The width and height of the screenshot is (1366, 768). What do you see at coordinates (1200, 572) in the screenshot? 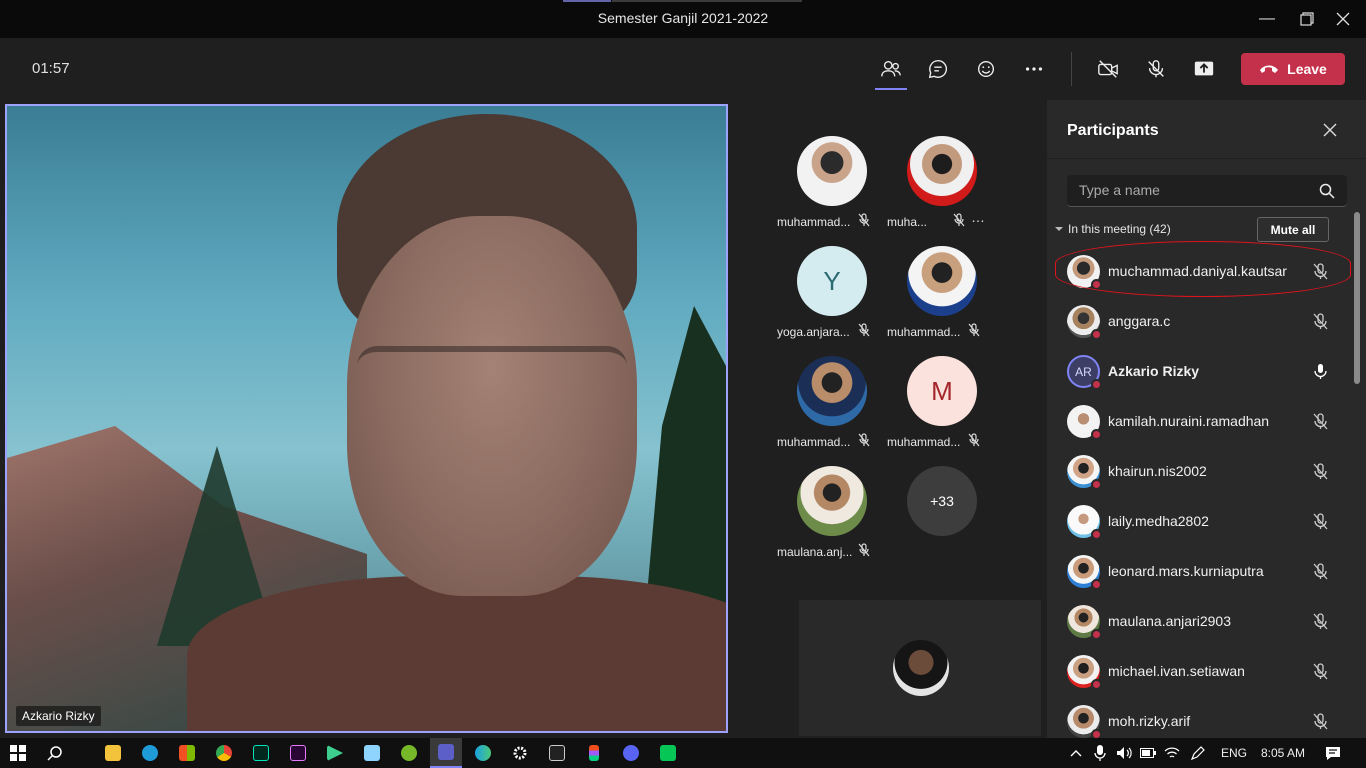
I see `participant-row: leonard.mars.kurniaputra` at bounding box center [1200, 572].